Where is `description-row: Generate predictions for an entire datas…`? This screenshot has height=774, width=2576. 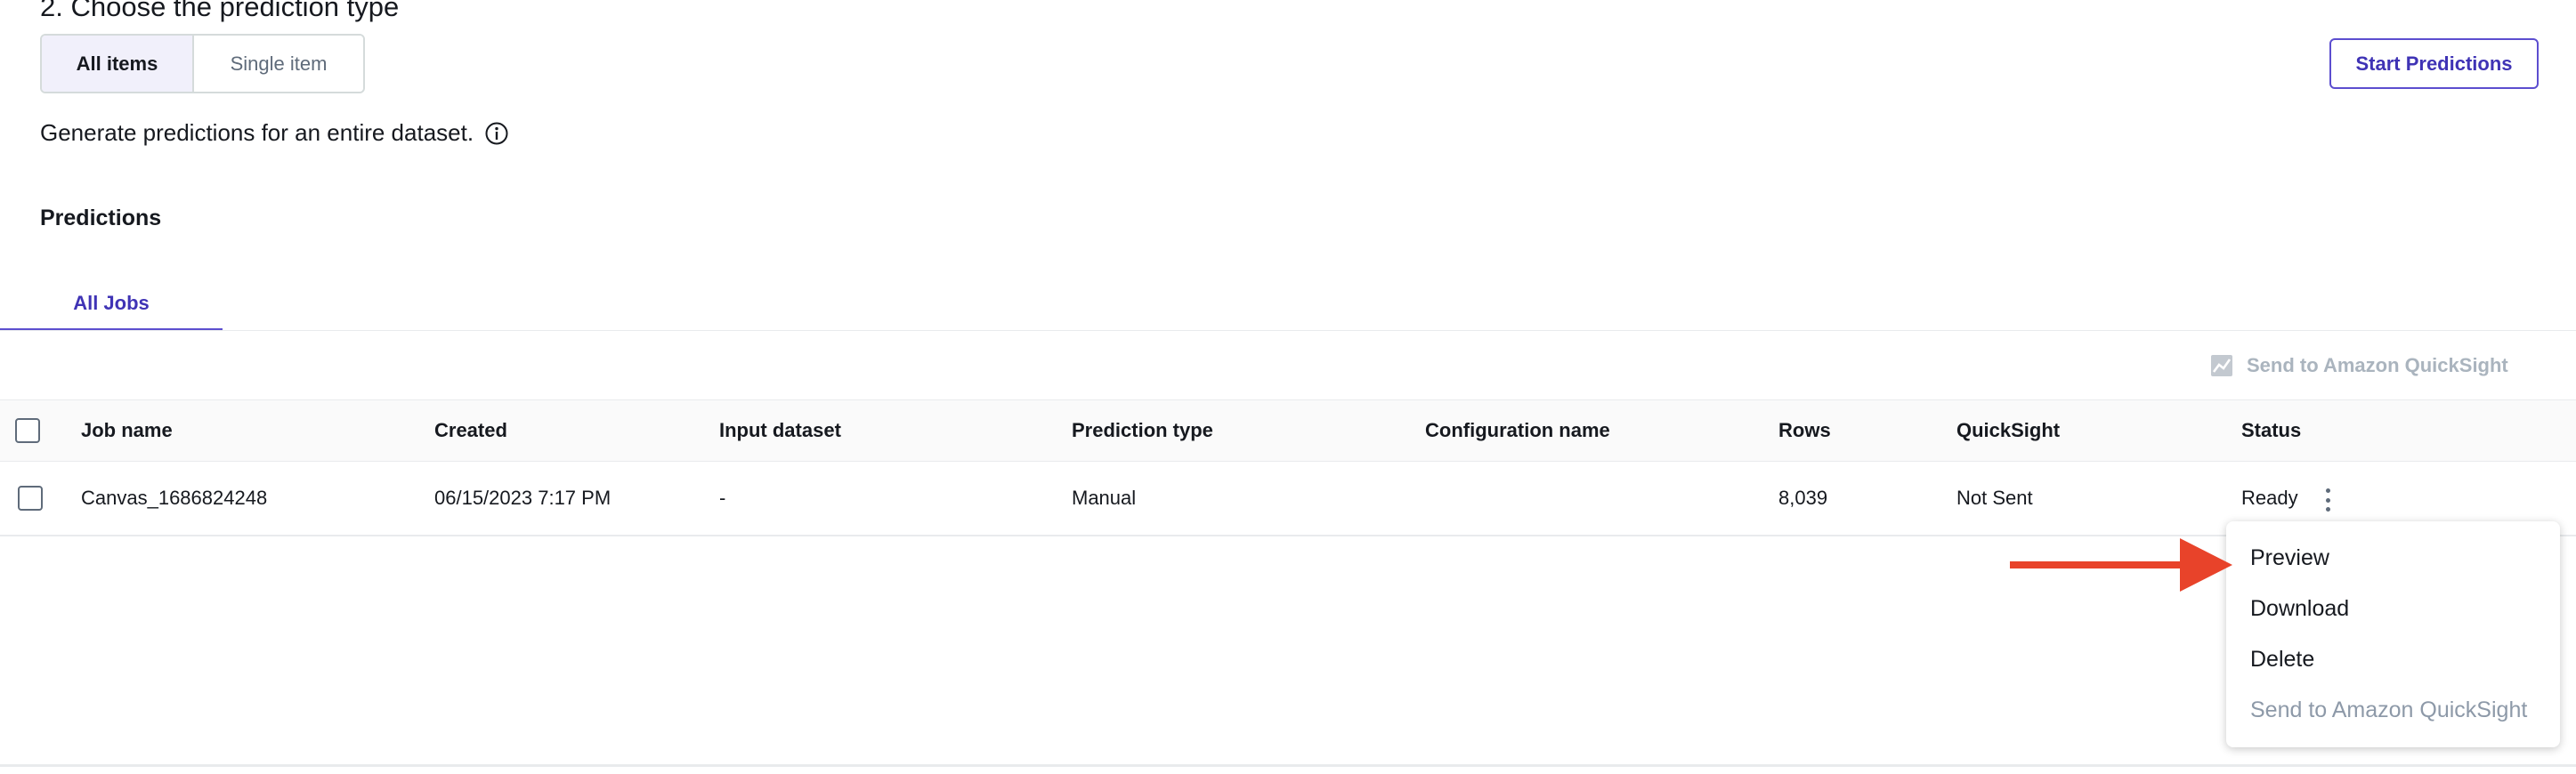
description-row: Generate predictions for an entire datas… is located at coordinates (274, 133).